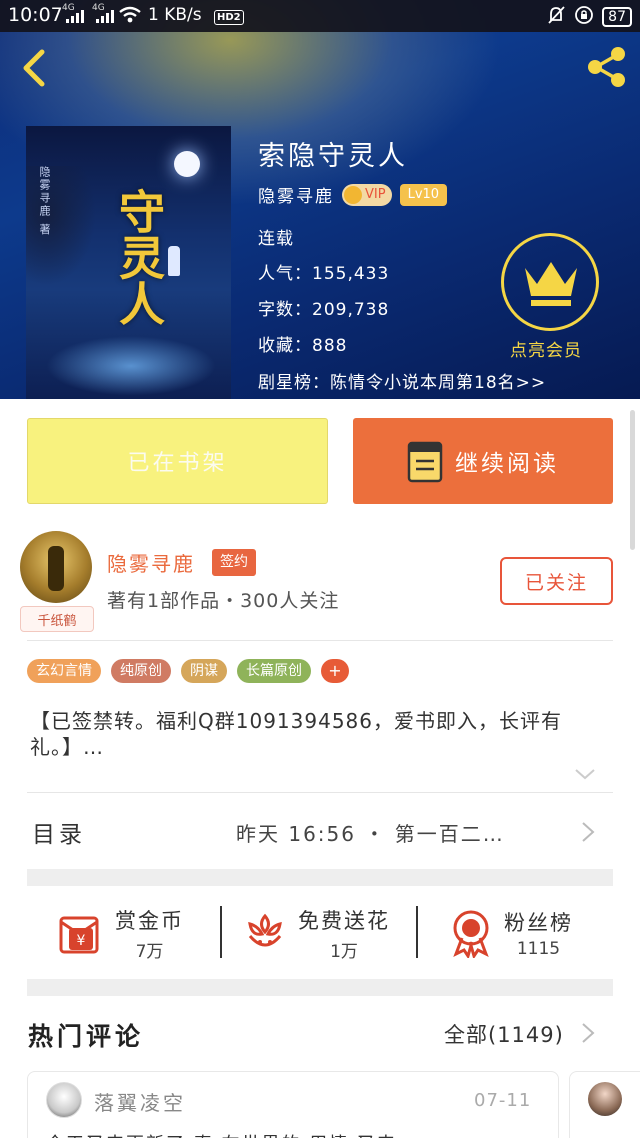 The height and width of the screenshot is (1138, 640). I want to click on author-name: 隐雾寻鹿, so click(151, 562).